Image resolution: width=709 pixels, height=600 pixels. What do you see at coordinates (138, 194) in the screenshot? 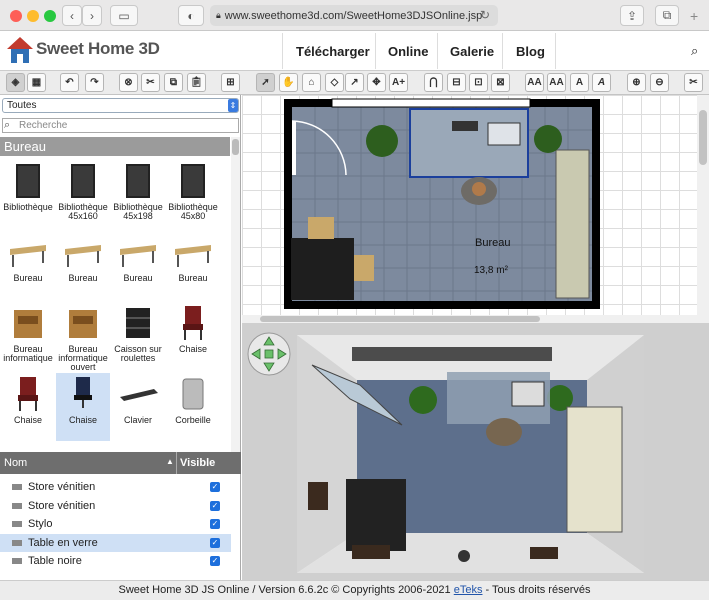
I see `catalog-item: Bibliothèque 45x198` at bounding box center [138, 194].